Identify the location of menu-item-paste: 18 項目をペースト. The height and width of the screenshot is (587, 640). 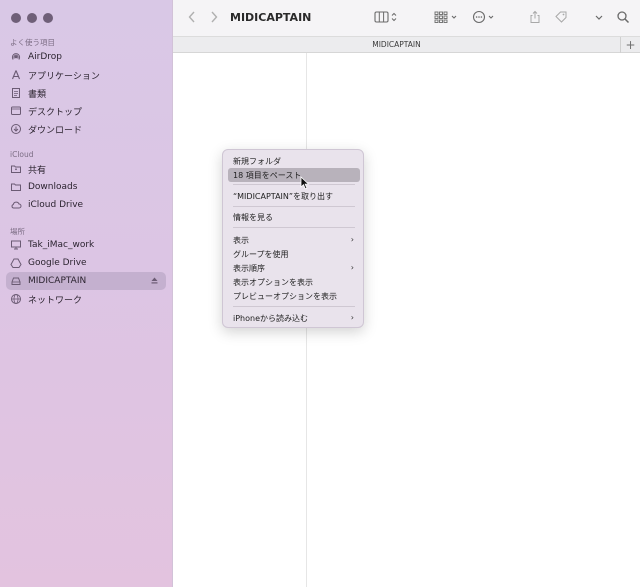
(294, 175).